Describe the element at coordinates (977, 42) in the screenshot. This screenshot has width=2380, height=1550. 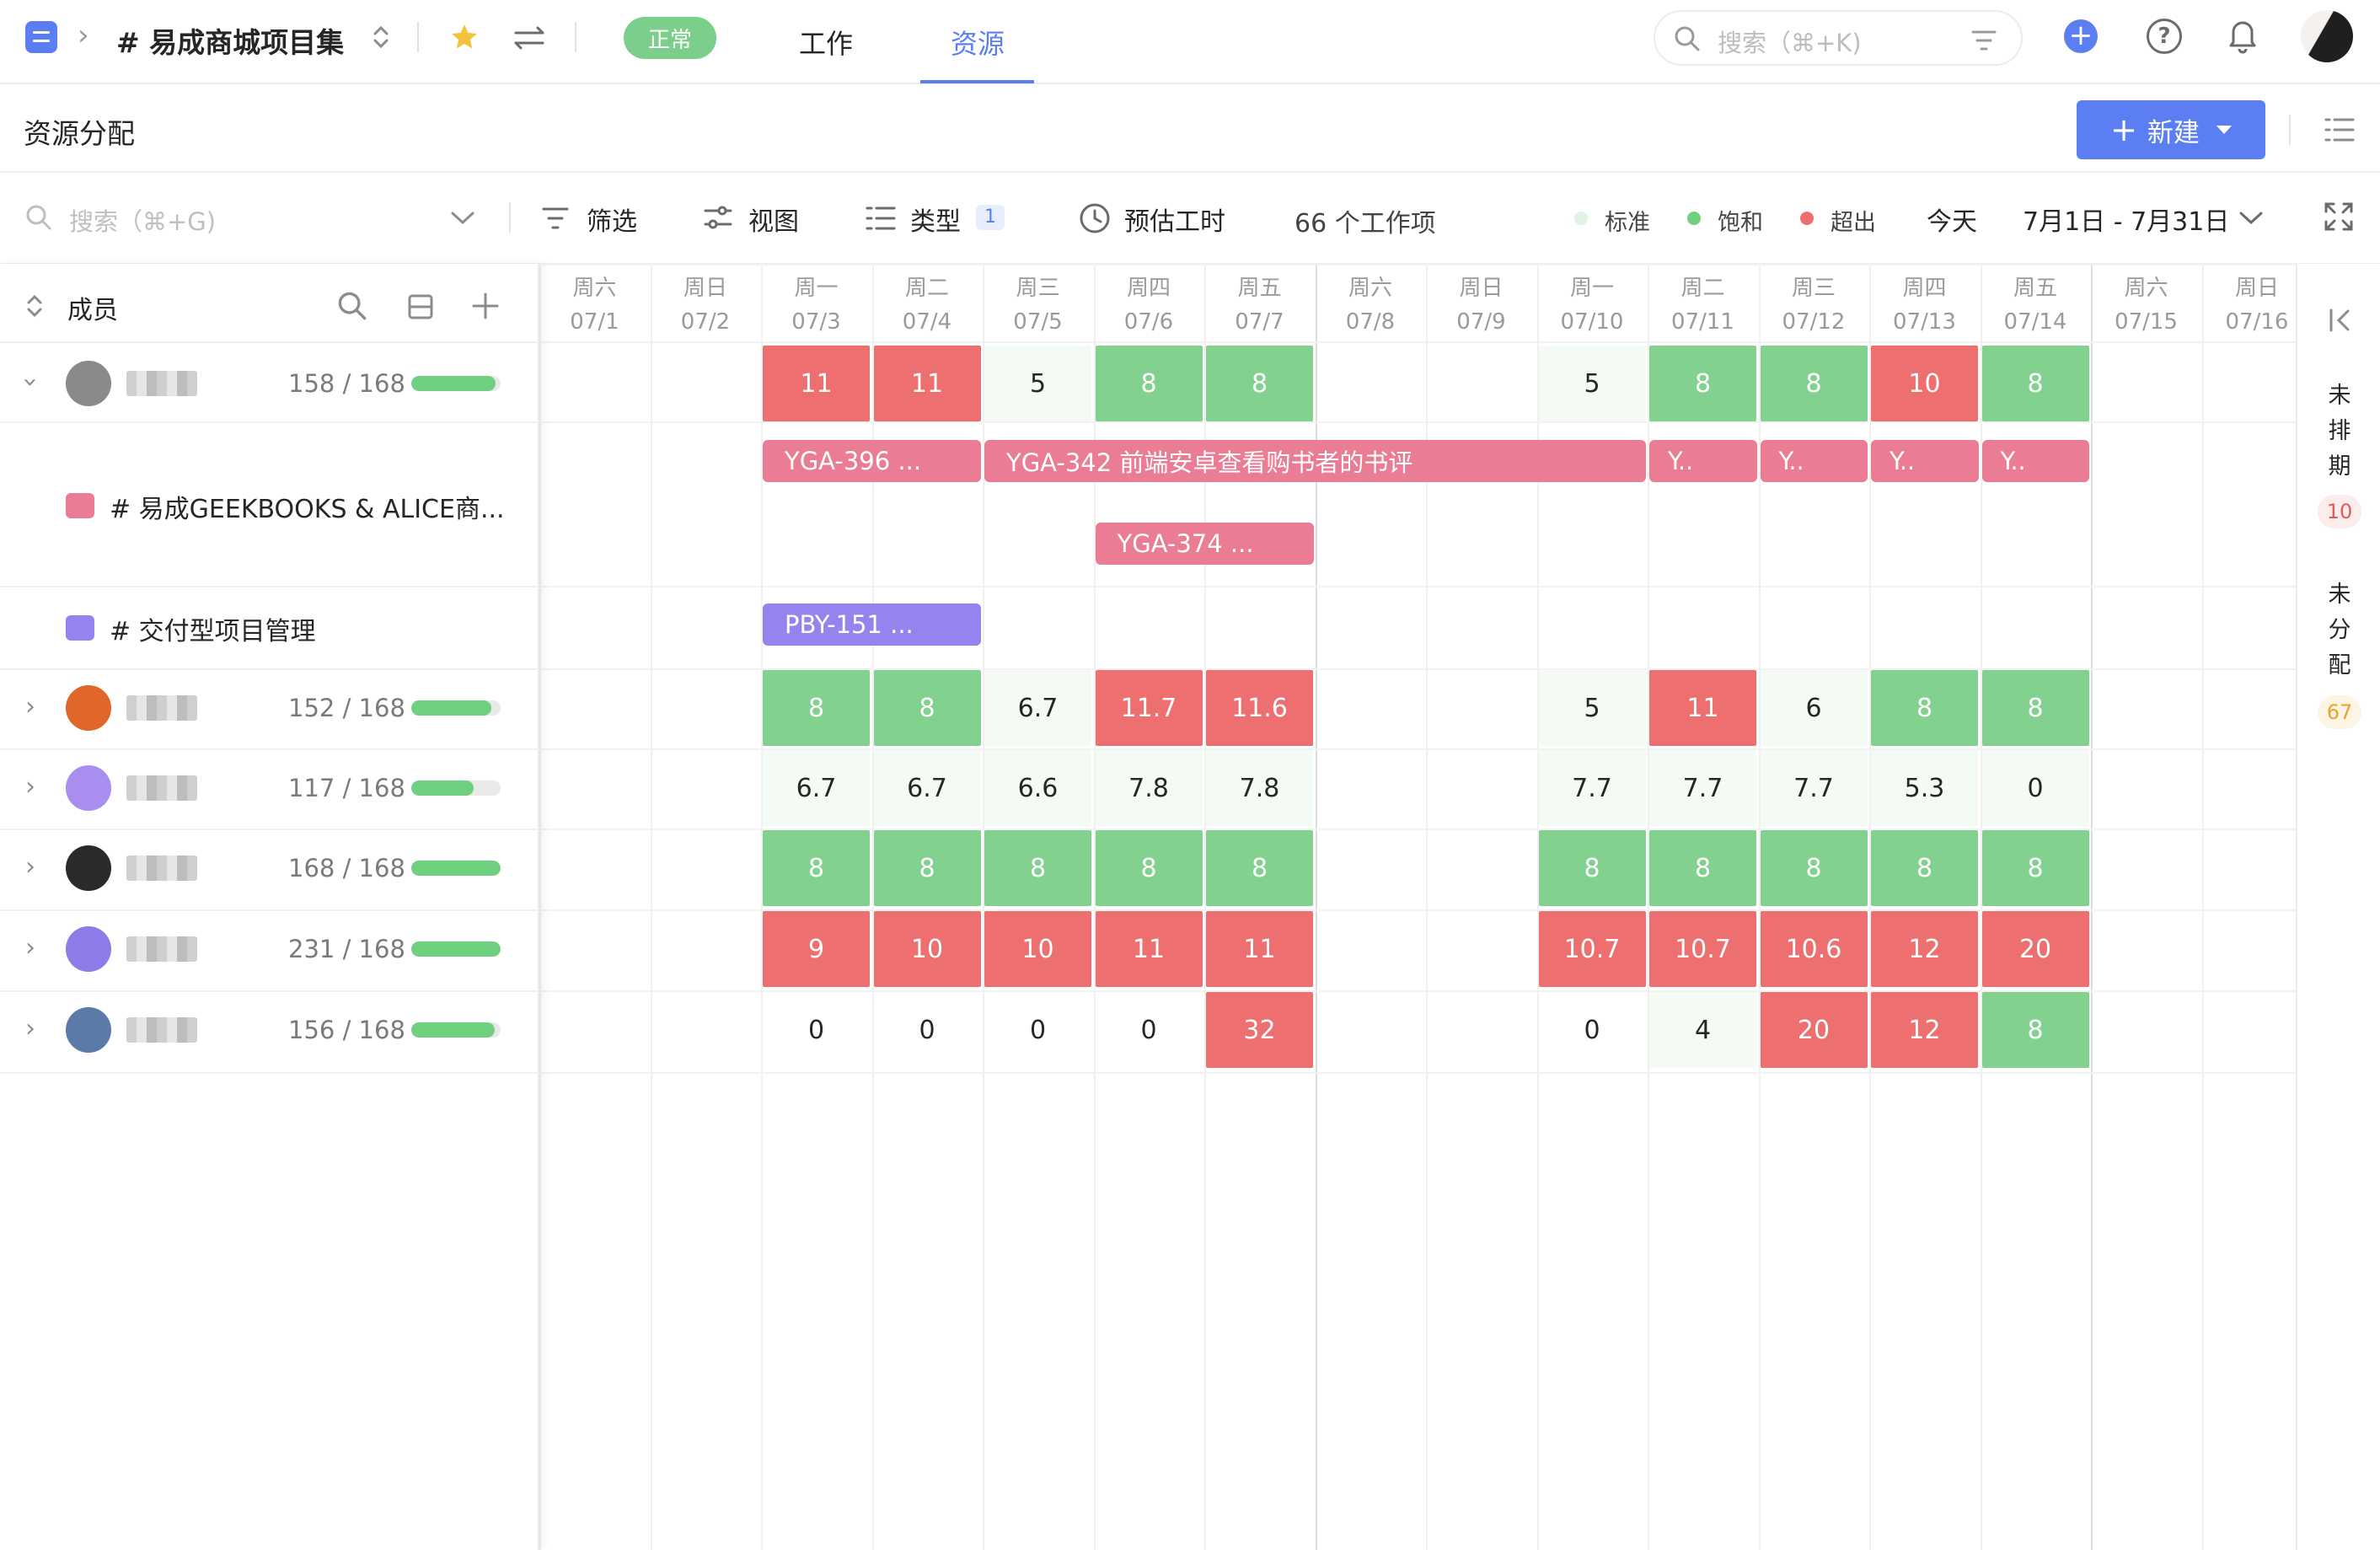
I see `tab-resources: 资源` at that location.